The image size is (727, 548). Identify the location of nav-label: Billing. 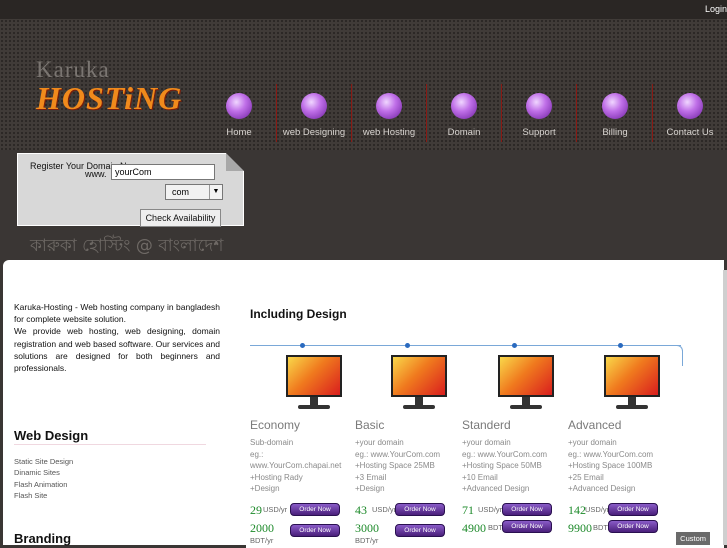
(615, 132).